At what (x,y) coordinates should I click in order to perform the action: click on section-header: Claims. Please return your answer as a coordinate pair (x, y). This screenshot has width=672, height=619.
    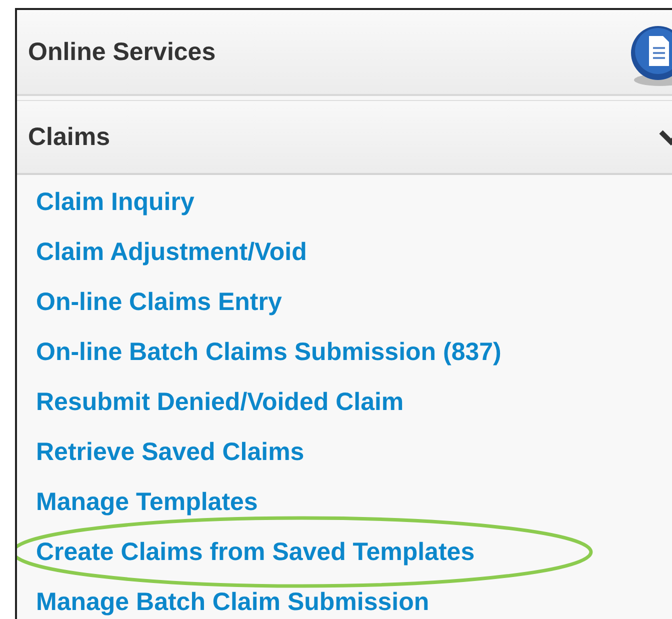
    Looking at the image, I should click on (344, 137).